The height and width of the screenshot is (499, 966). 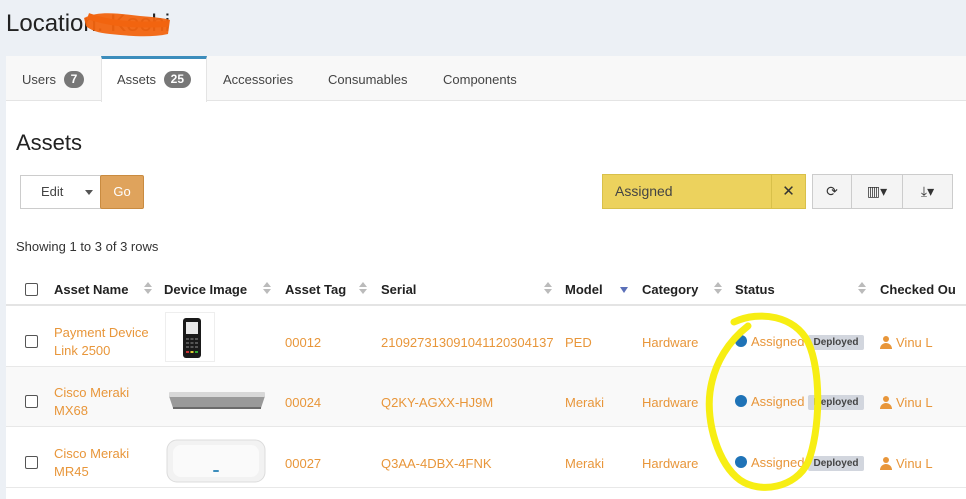 I want to click on tab-label: Assets, so click(x=137, y=79).